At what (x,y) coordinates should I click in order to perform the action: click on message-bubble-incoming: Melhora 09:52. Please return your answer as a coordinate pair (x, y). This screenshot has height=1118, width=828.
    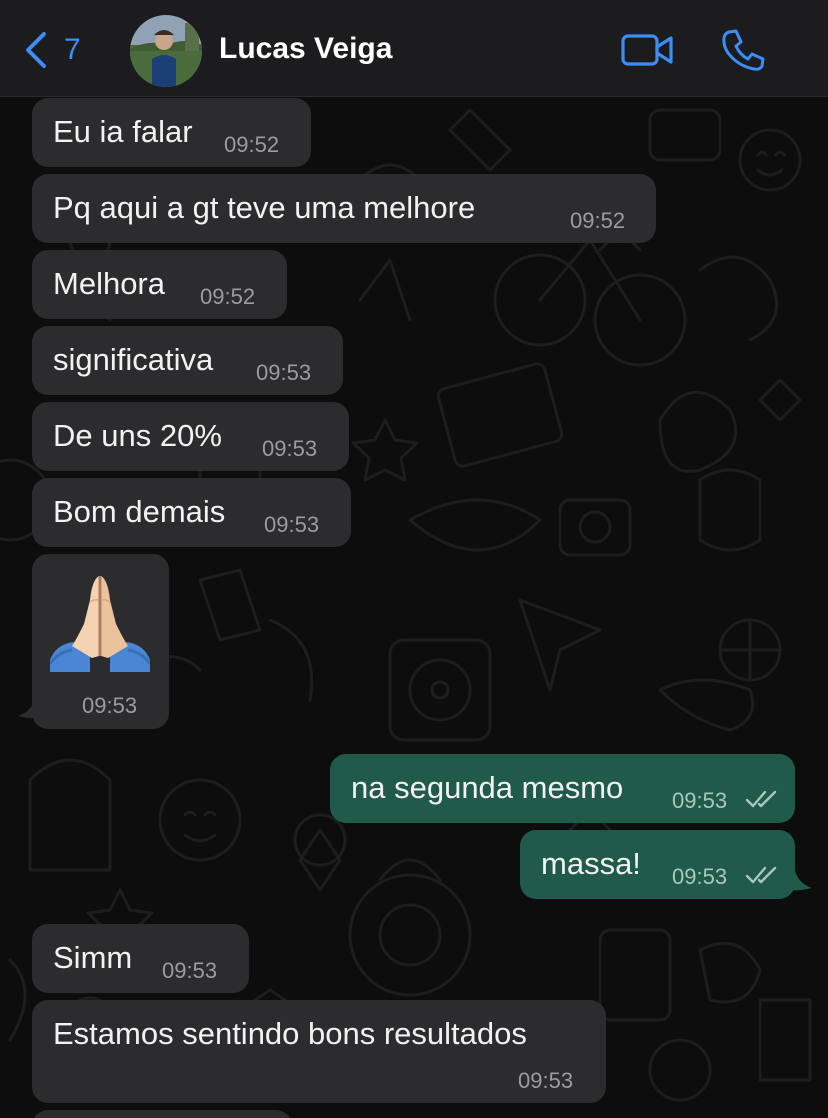
    Looking at the image, I should click on (159, 284).